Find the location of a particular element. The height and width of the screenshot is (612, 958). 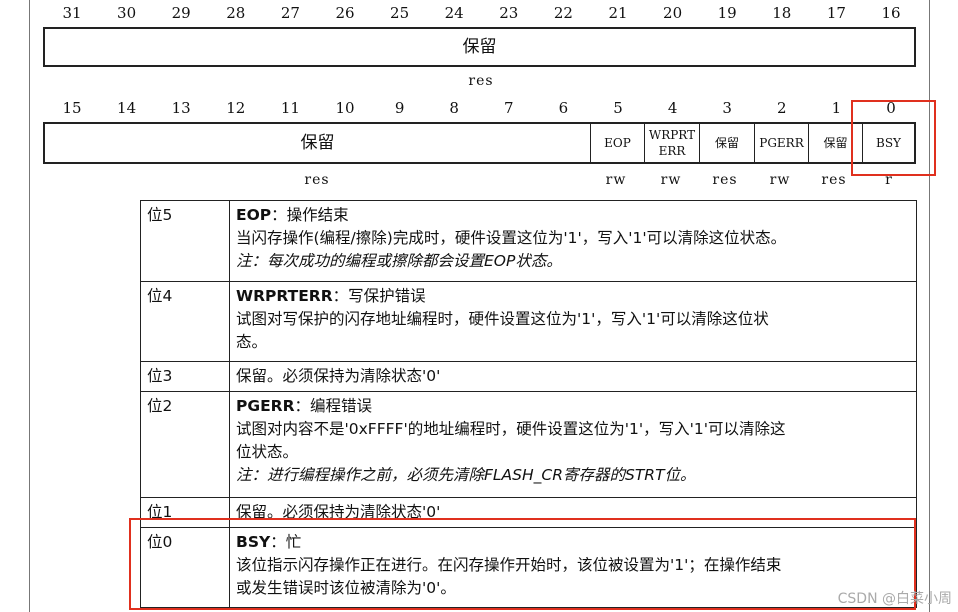

upper-reserved-field: 保留 is located at coordinates (479, 47).